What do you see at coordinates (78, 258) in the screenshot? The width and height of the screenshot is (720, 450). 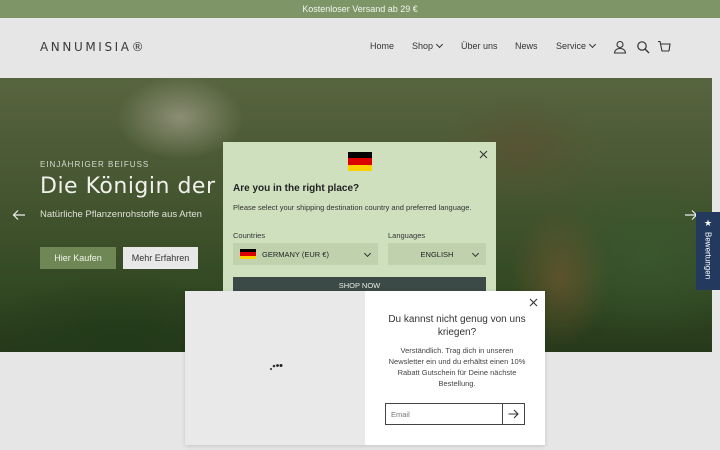 I see `buy-now-button: Hier Kaufen` at bounding box center [78, 258].